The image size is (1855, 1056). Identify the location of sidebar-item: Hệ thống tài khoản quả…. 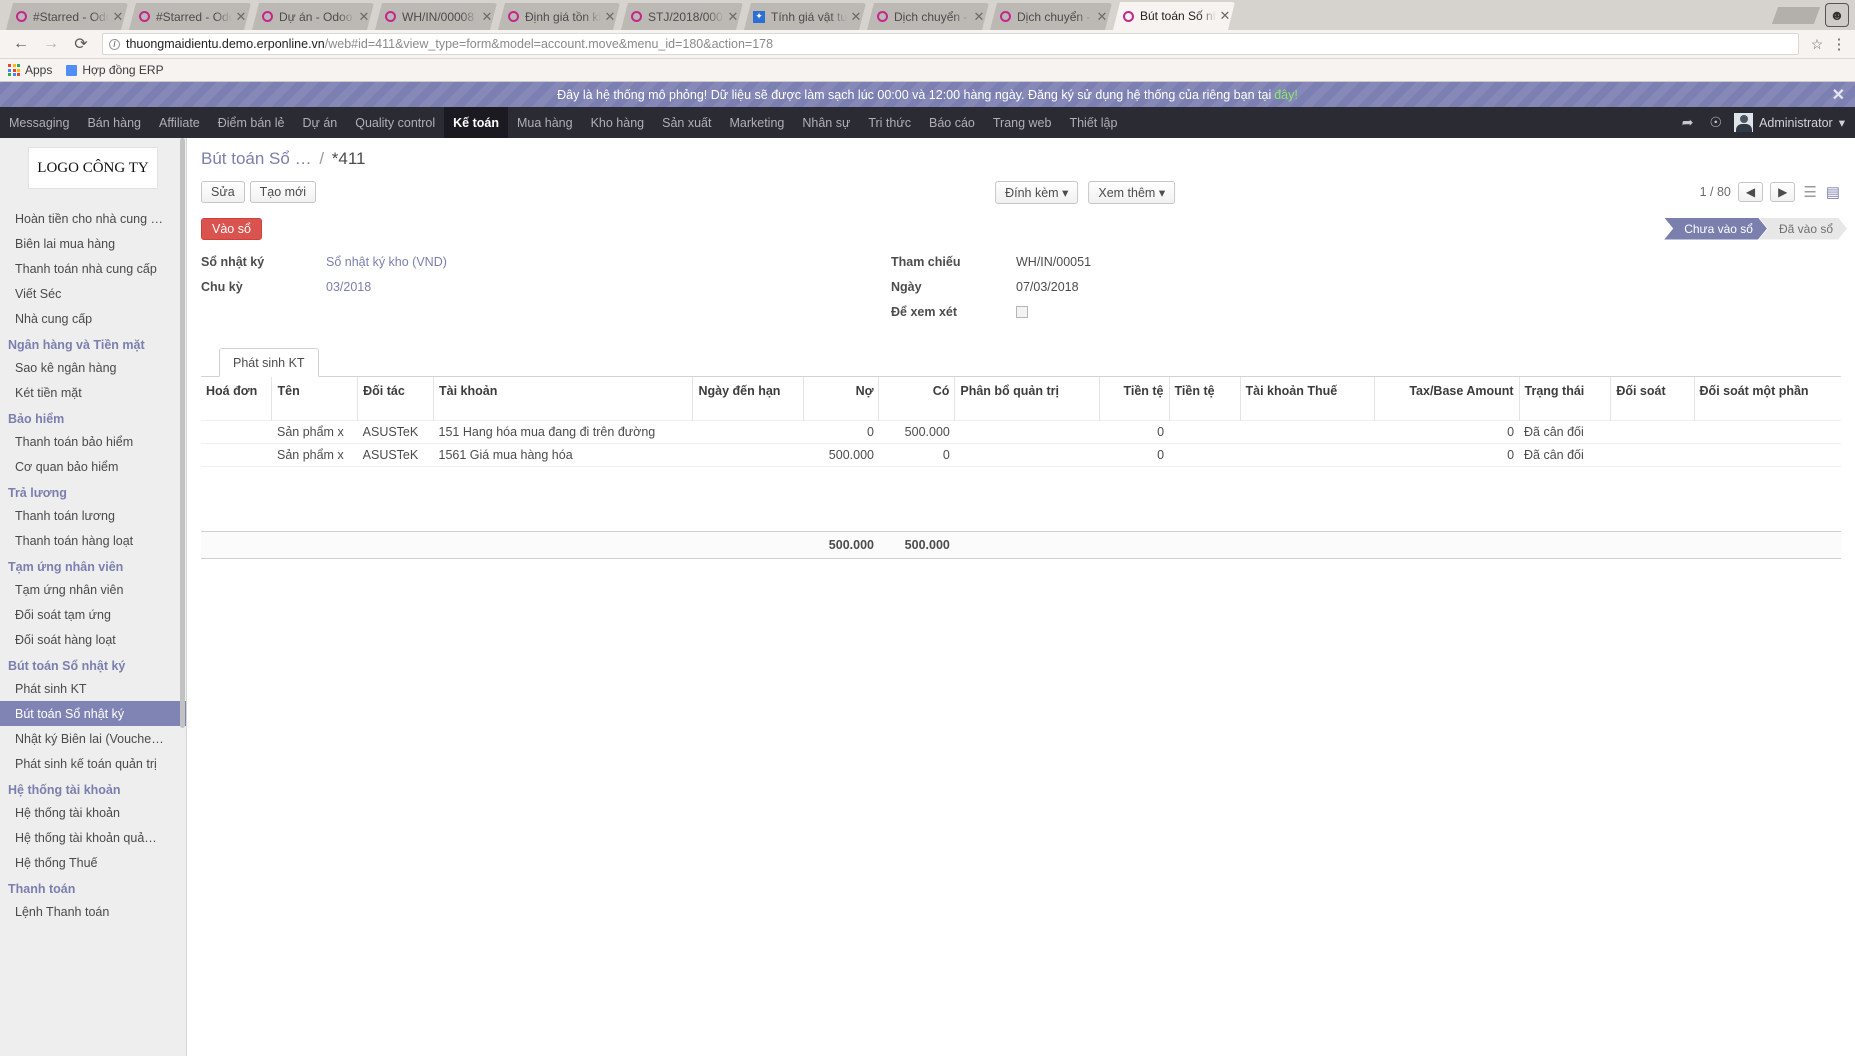
(93, 837).